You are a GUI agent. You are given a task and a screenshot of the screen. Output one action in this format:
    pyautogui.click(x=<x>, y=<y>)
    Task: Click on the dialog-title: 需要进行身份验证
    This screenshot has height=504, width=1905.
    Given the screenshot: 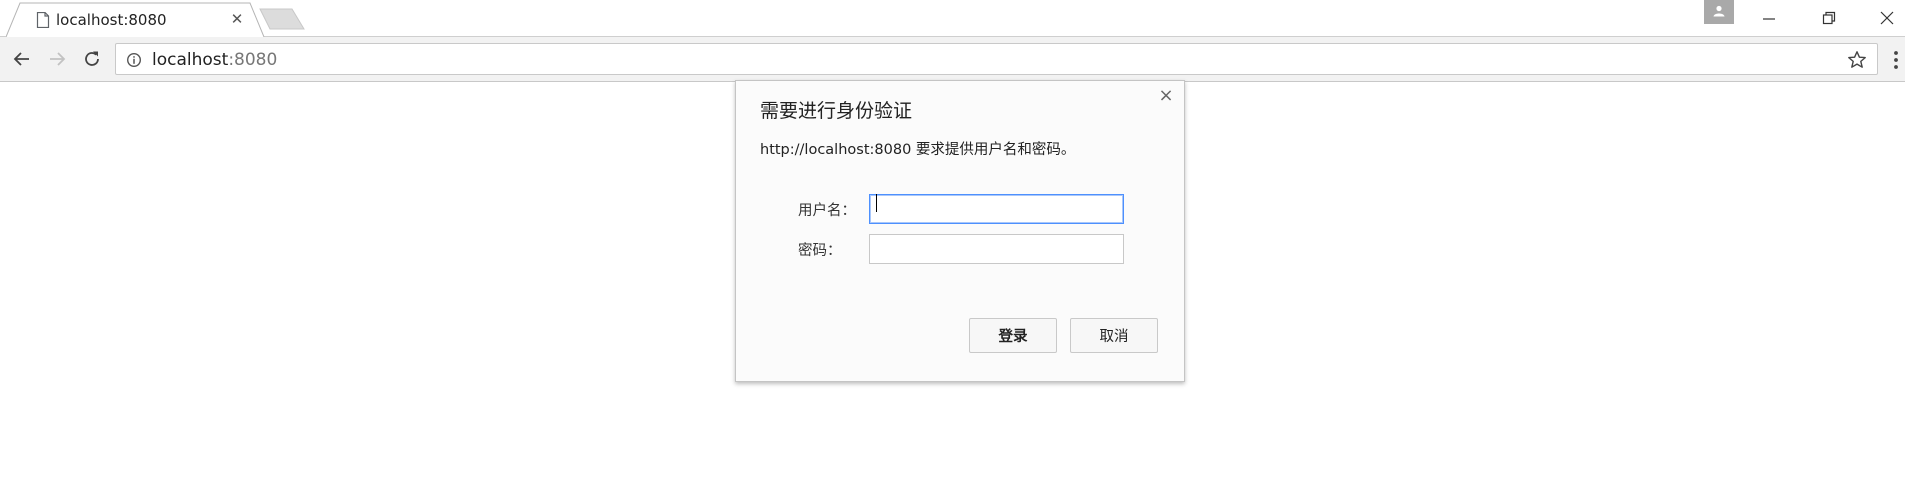 What is the action you would take?
    pyautogui.click(x=836, y=111)
    